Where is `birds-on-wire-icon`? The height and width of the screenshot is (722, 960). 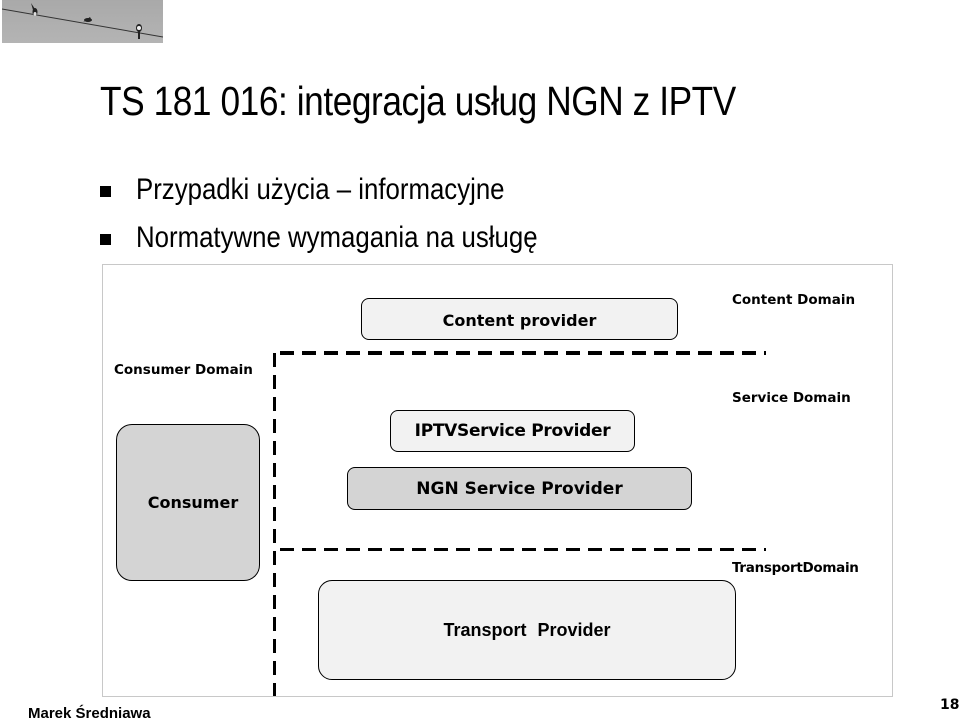 birds-on-wire-icon is located at coordinates (82, 21).